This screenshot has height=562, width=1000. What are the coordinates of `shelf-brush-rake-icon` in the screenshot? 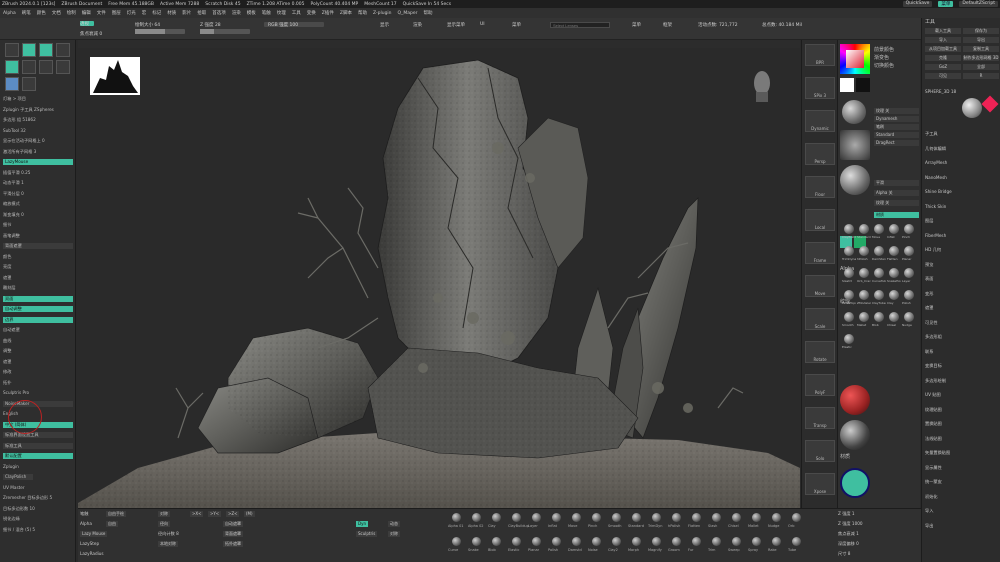 It's located at (776, 541).